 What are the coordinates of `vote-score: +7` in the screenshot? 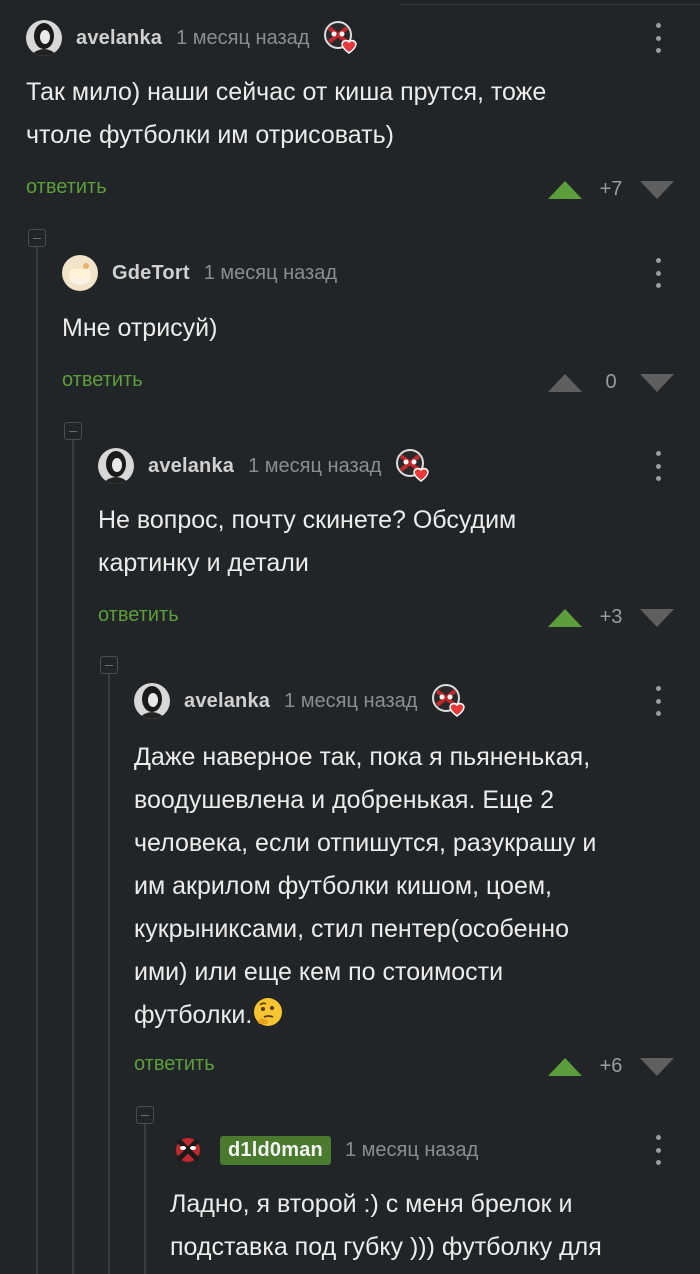 It's located at (611, 189).